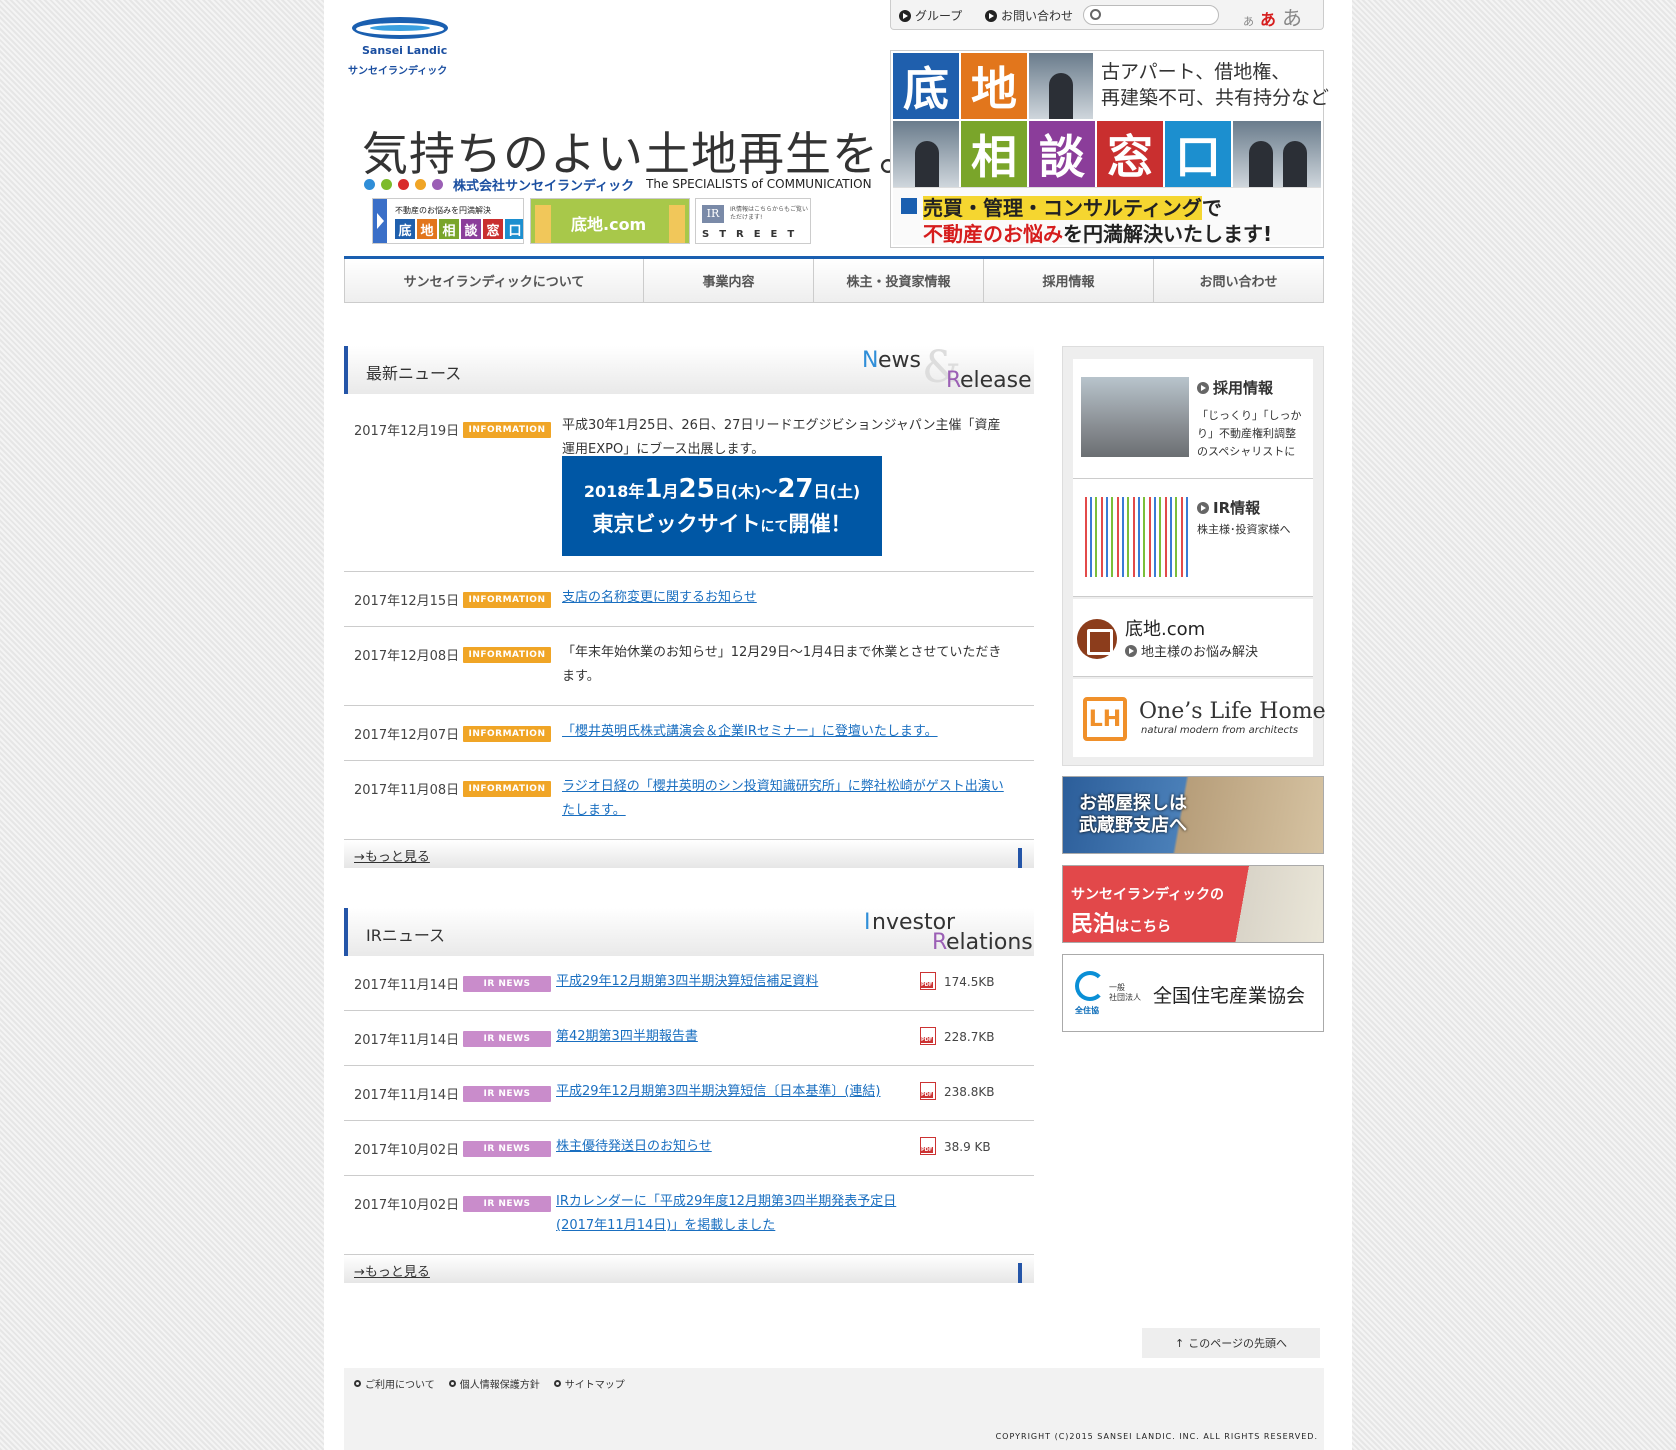  What do you see at coordinates (1292, 16) in the screenshot?
I see `font-size-large: あ` at bounding box center [1292, 16].